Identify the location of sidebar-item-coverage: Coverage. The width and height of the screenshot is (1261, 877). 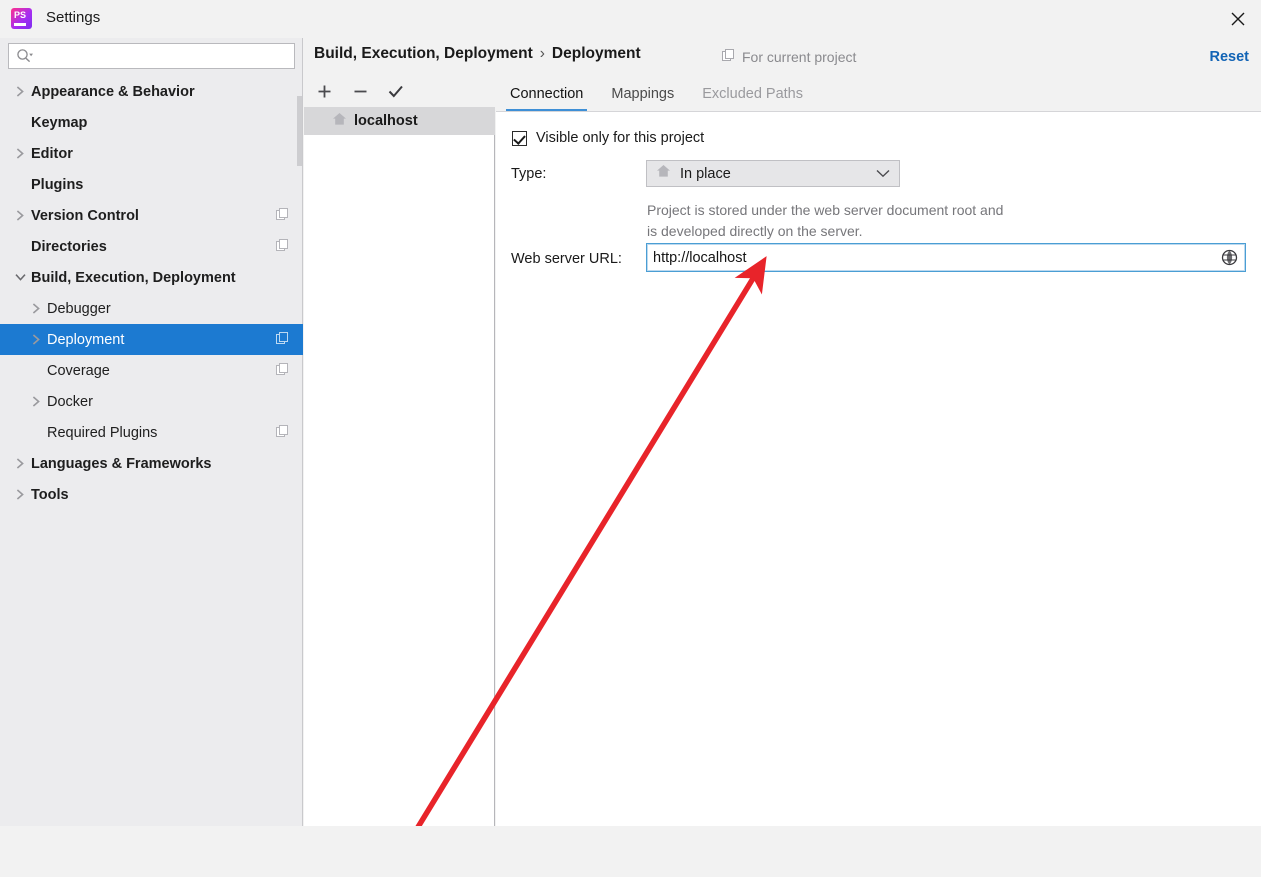
(151, 370).